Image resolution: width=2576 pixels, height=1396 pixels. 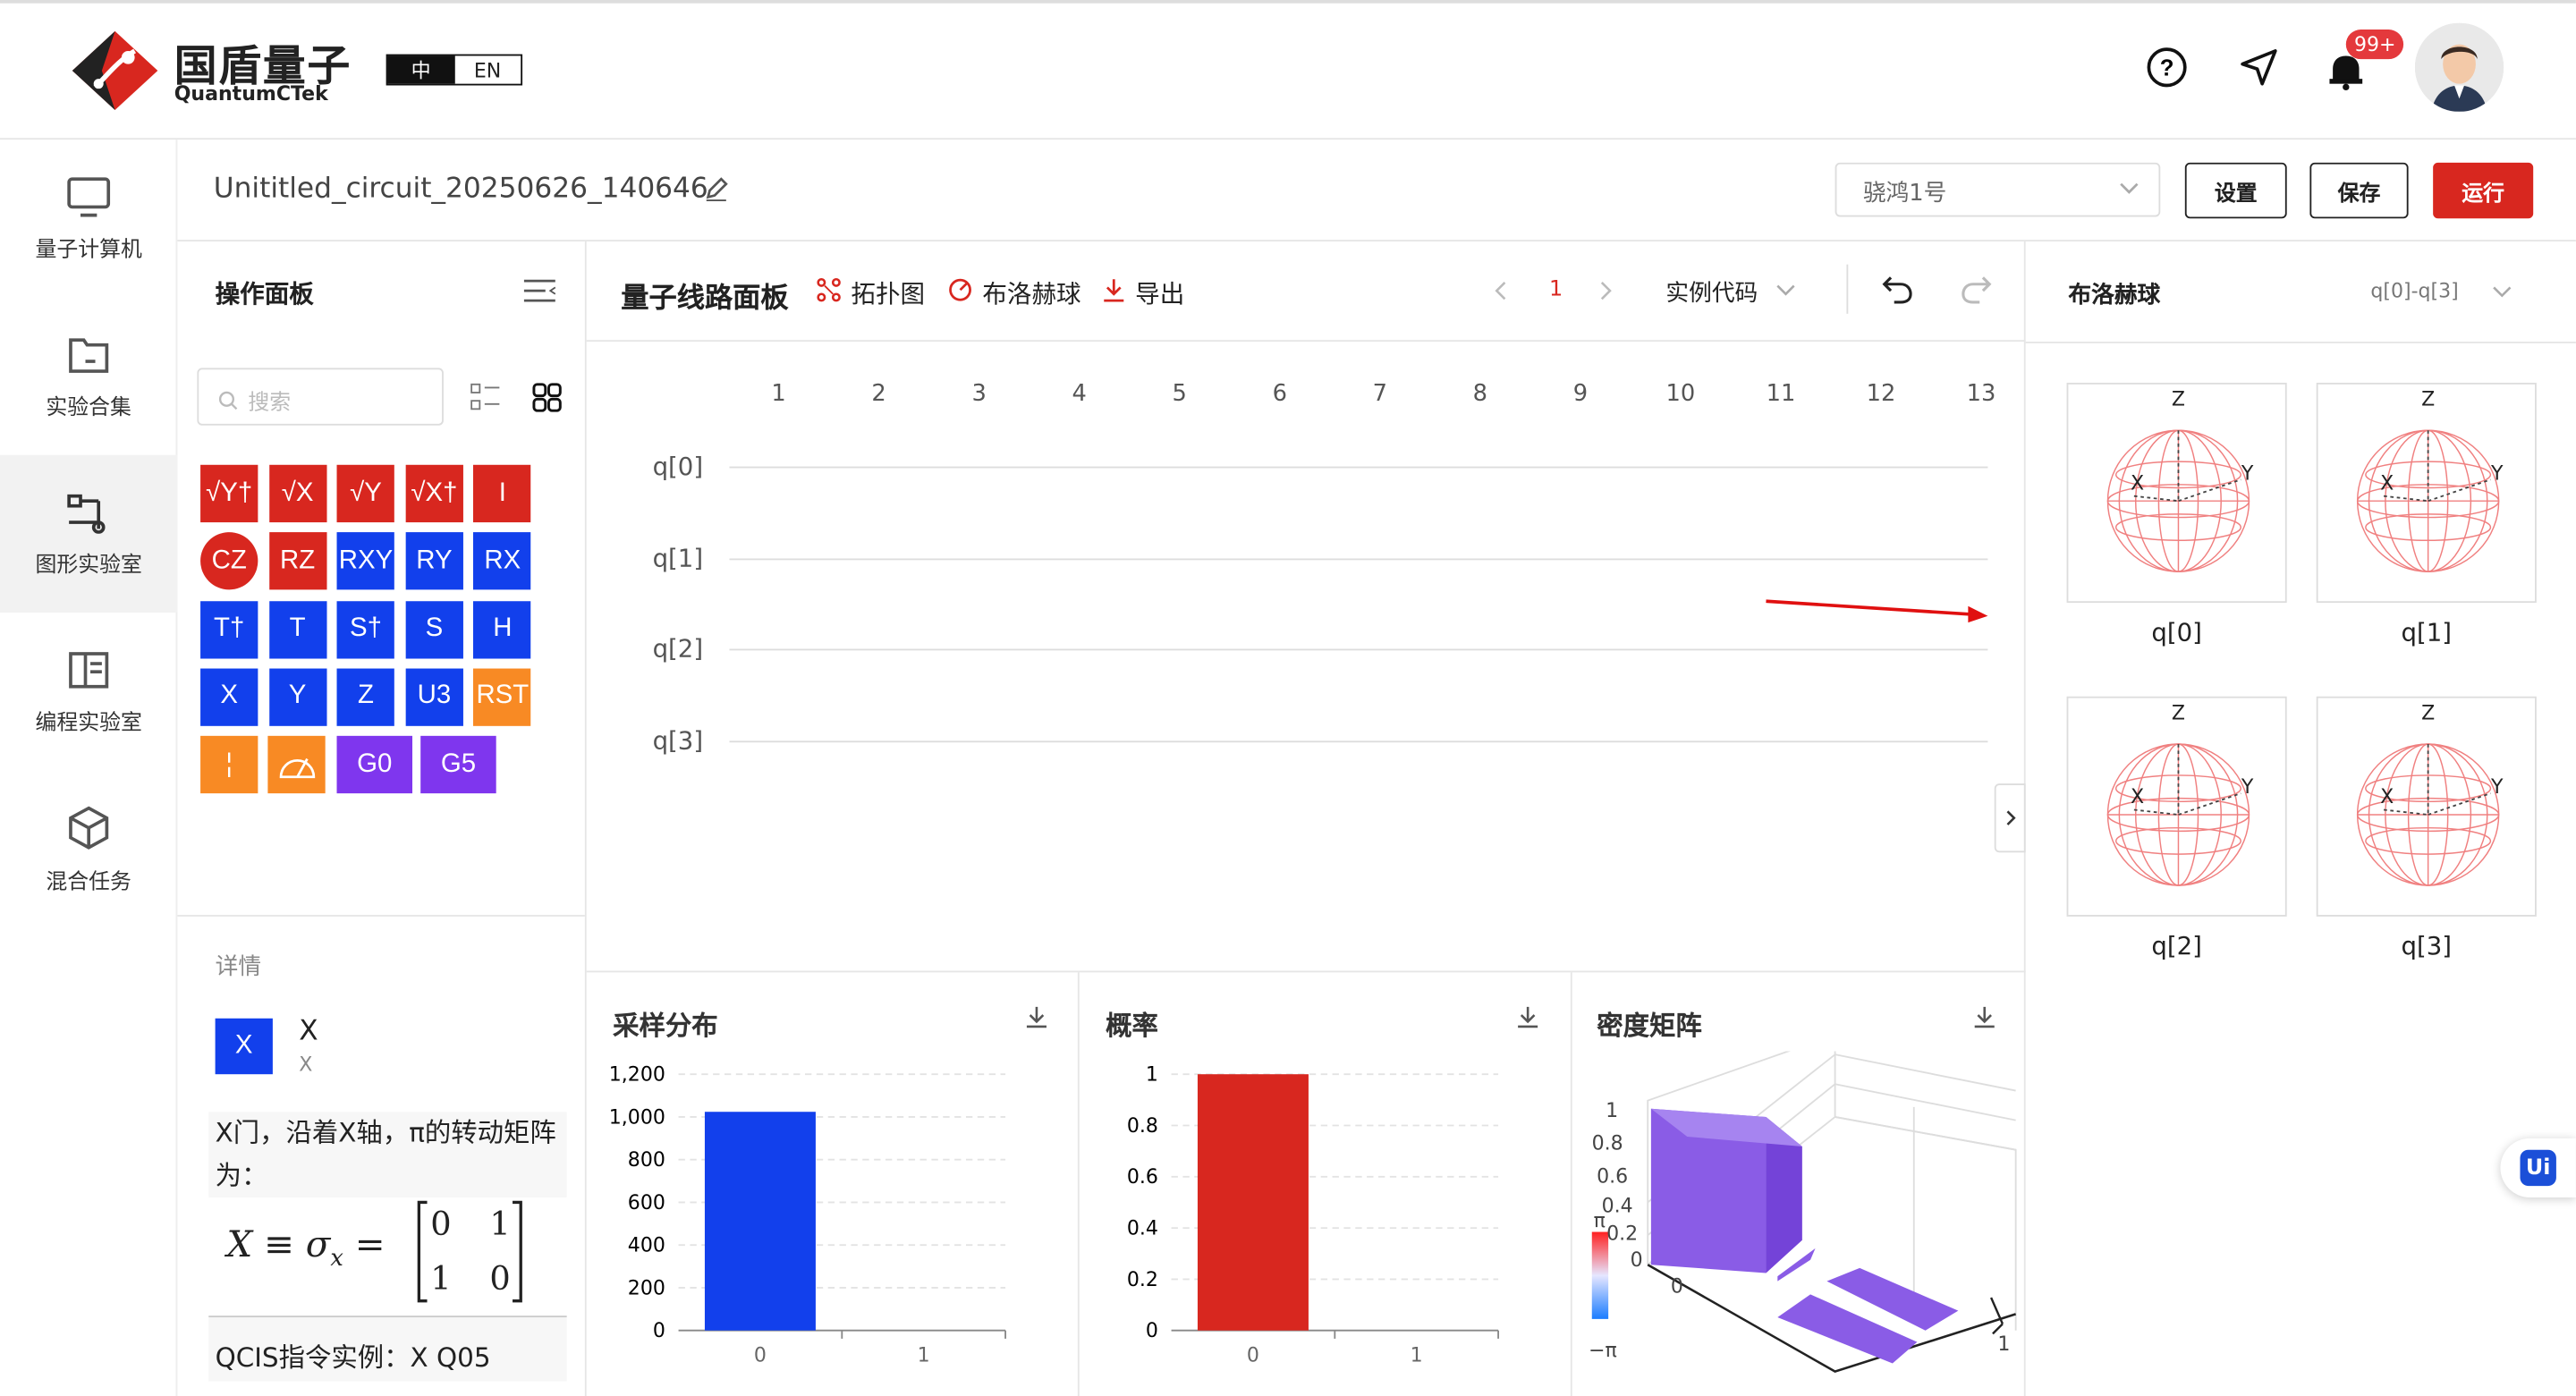 I want to click on y-tick-label: 0.8, so click(x=1142, y=1126).